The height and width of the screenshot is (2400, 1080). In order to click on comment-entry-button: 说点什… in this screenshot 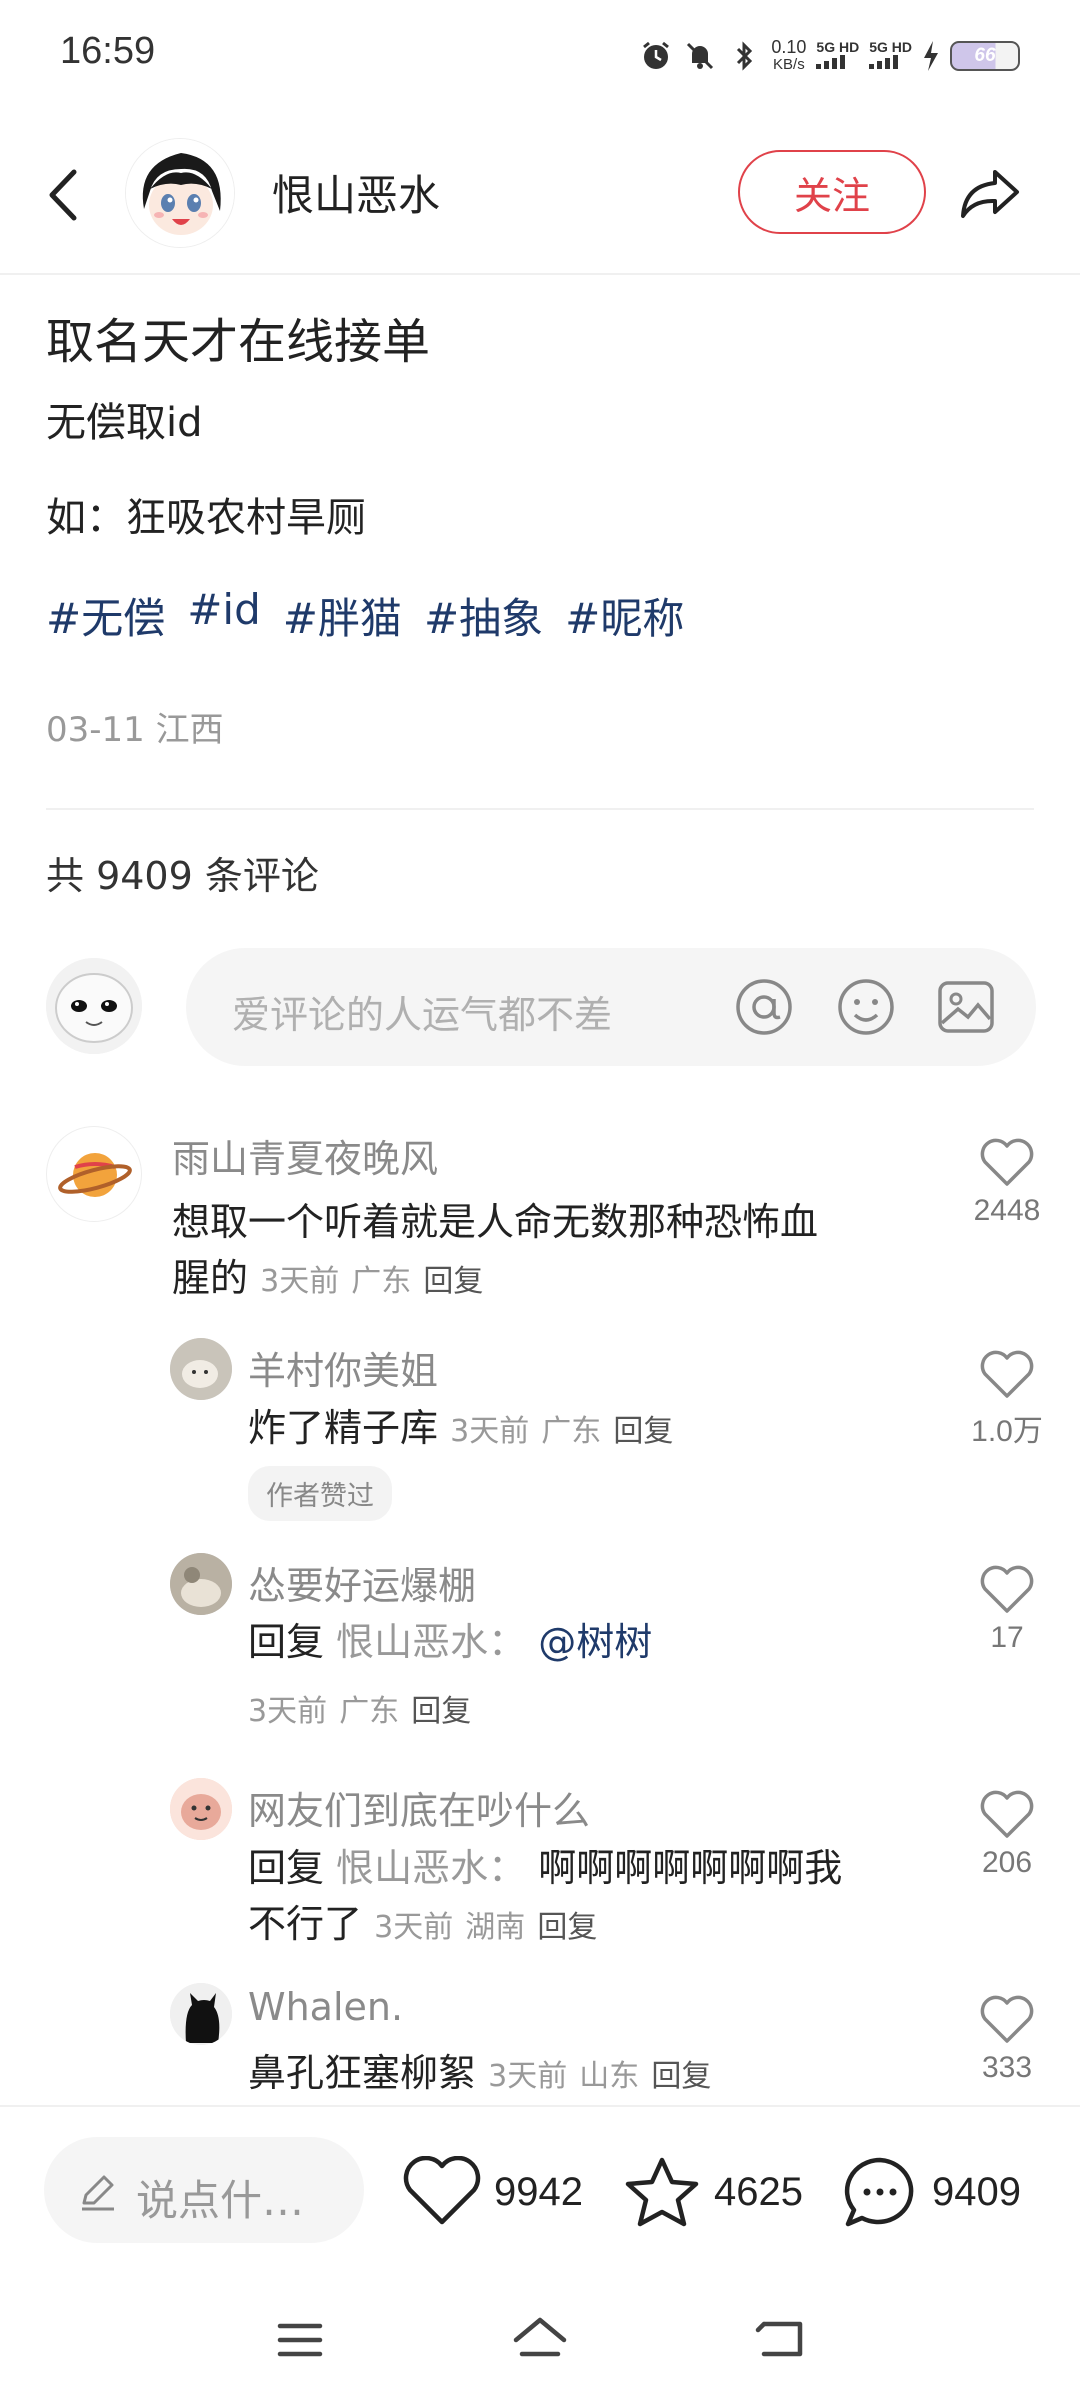, I will do `click(204, 2190)`.